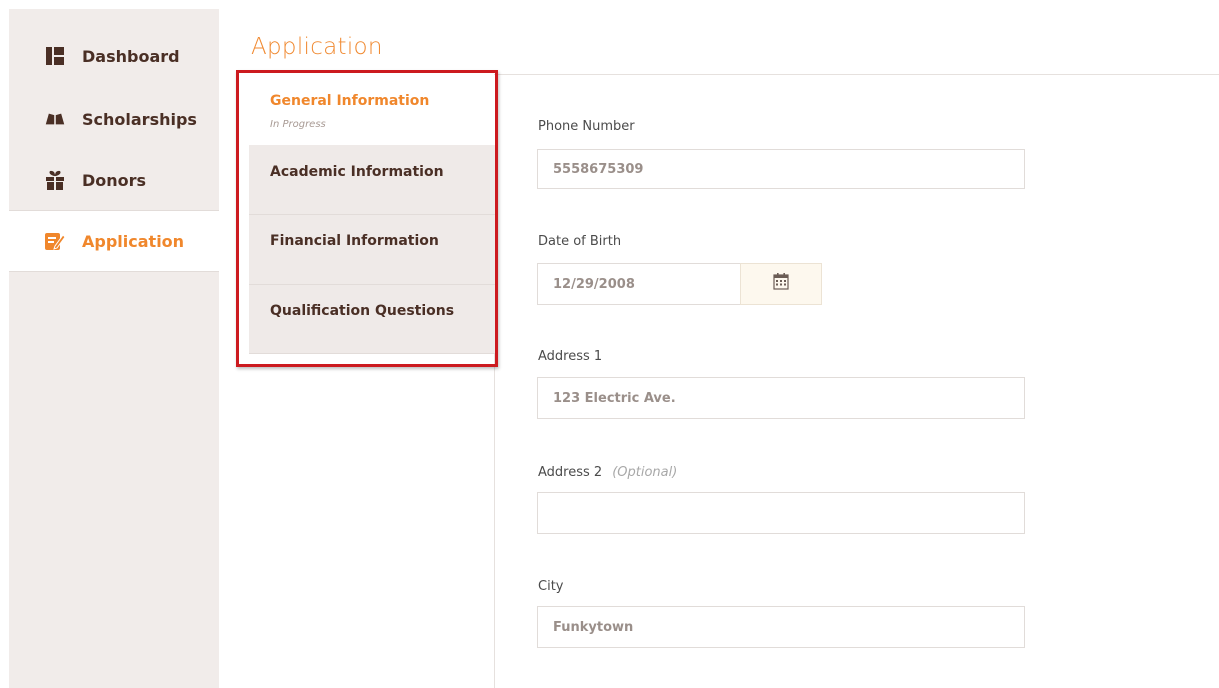  I want to click on dob-label: Date of Birth, so click(580, 241).